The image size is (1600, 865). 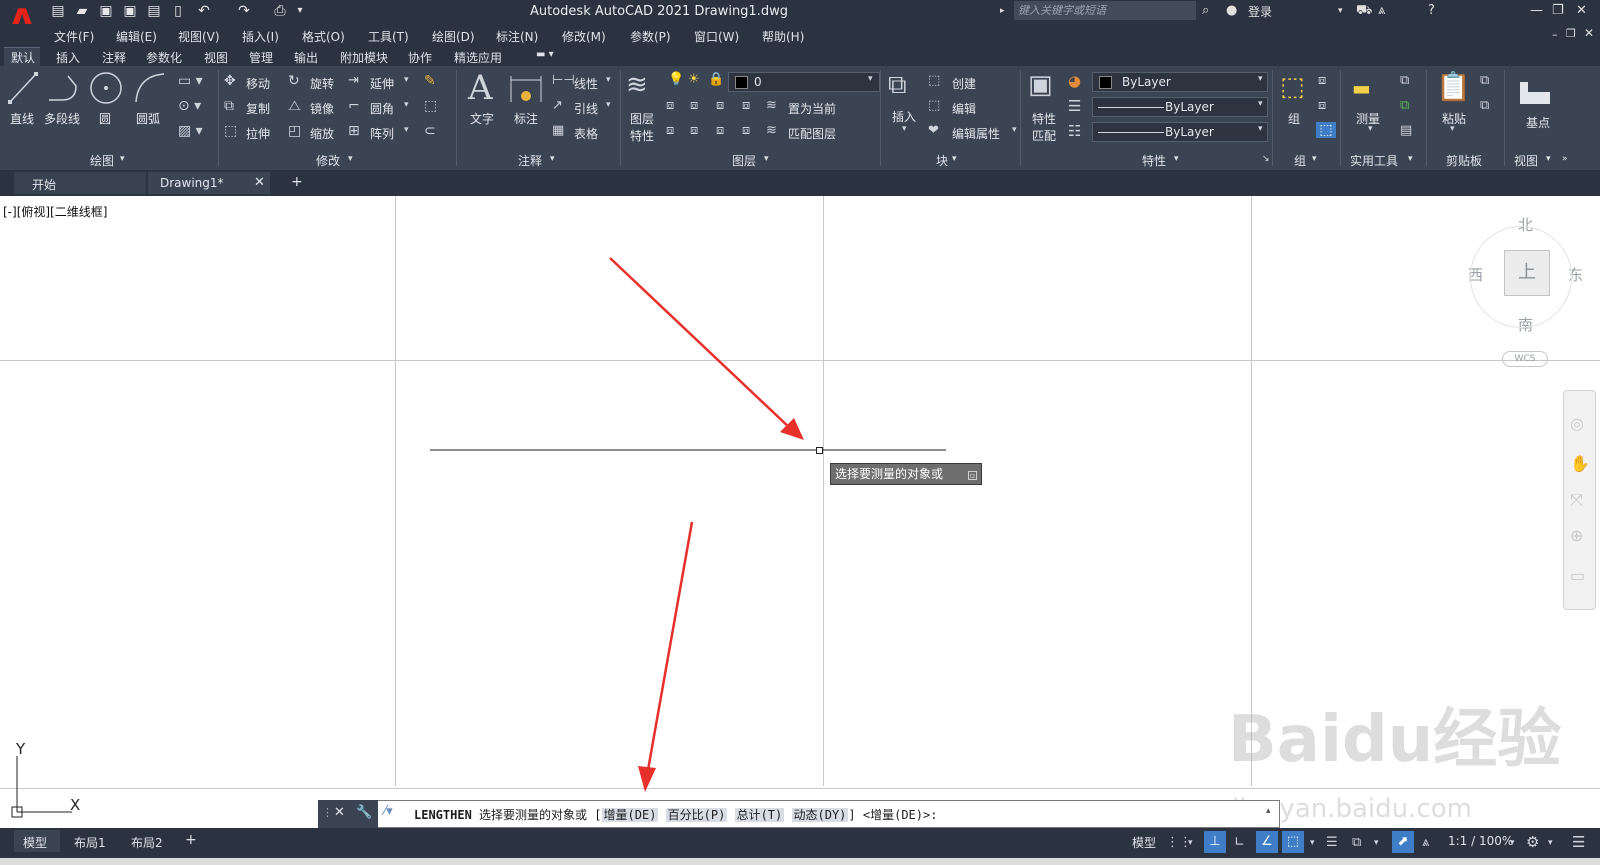 What do you see at coordinates (545, 54) in the screenshot?
I see `ribbon-toggle-icon: ▬ ▾` at bounding box center [545, 54].